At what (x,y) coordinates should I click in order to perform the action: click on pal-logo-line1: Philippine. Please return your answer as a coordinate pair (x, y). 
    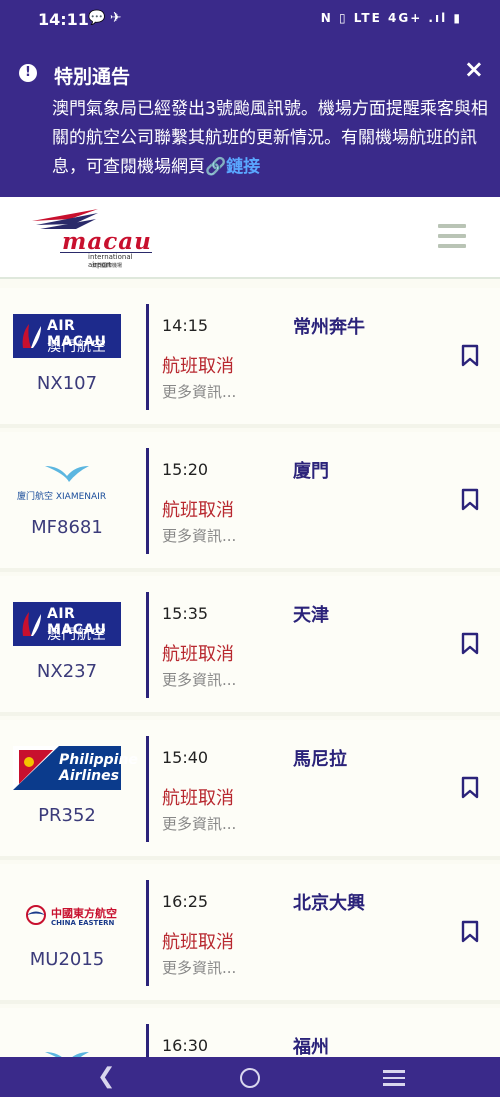
    Looking at the image, I should click on (98, 760).